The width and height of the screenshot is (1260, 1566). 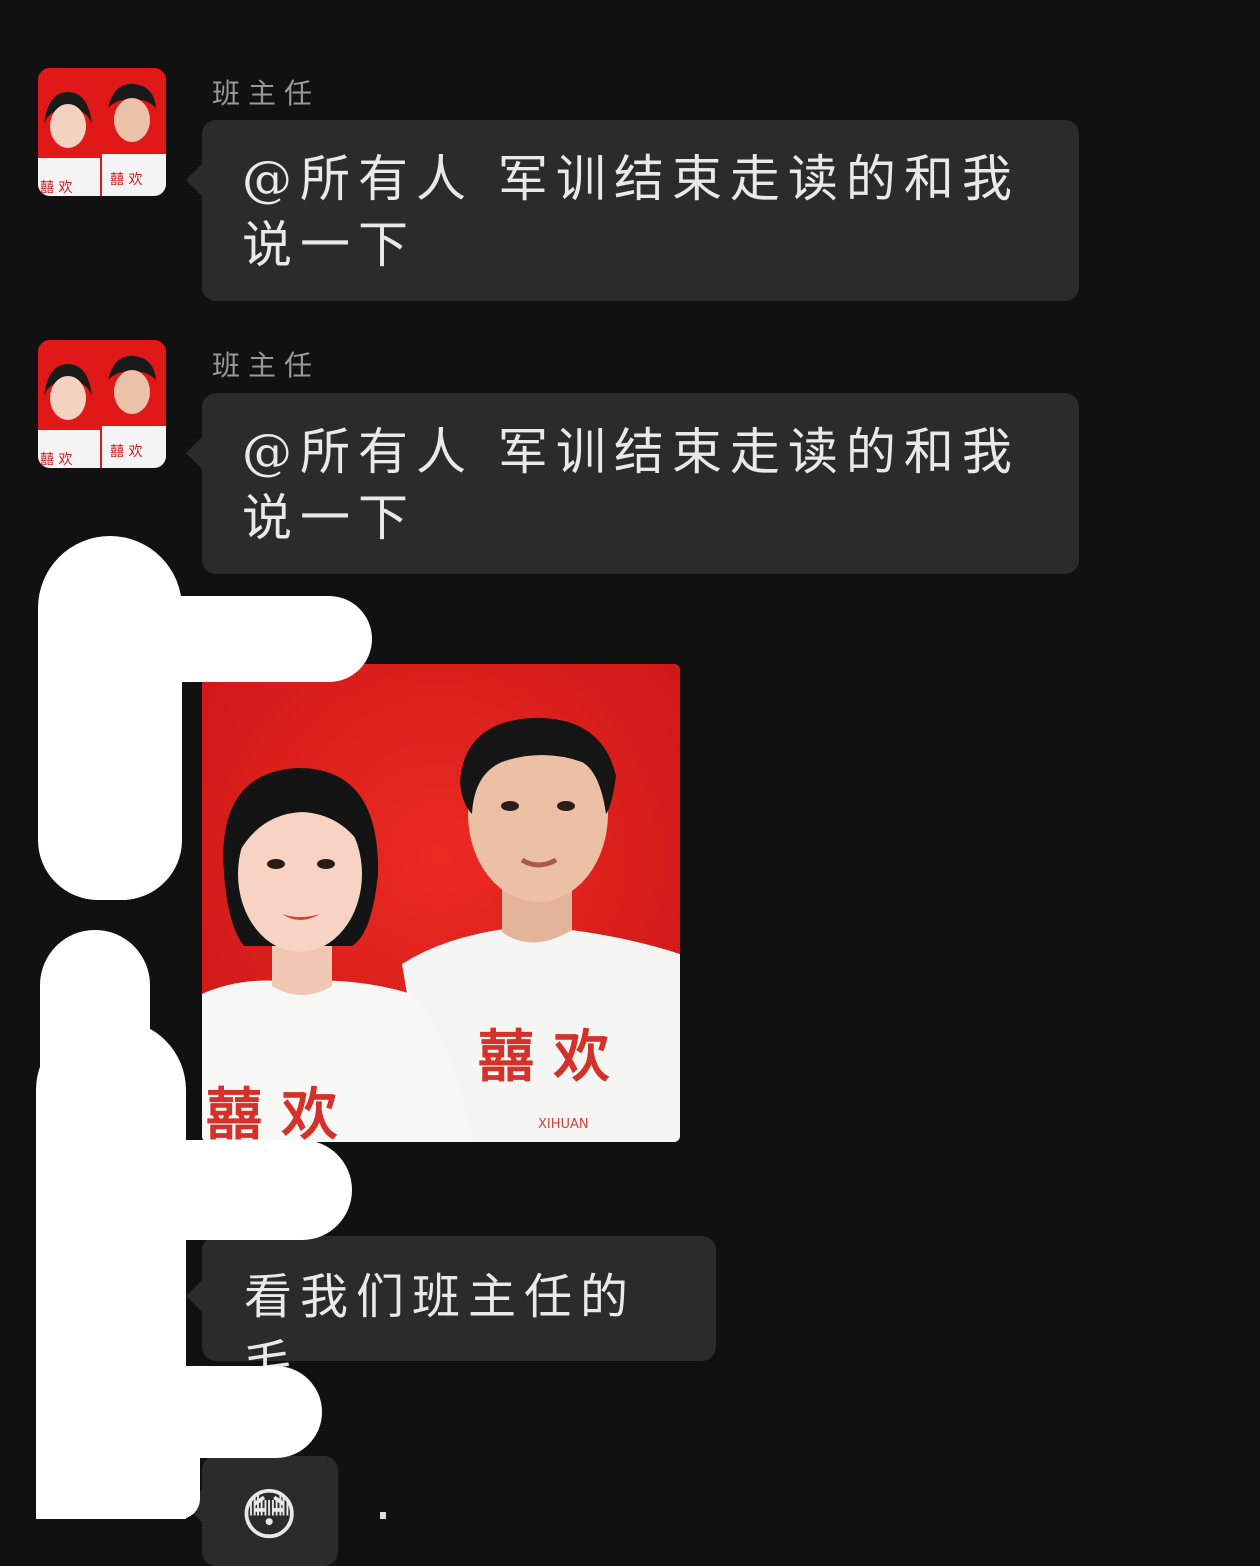 I want to click on partial-indicator, so click(x=383, y=1515).